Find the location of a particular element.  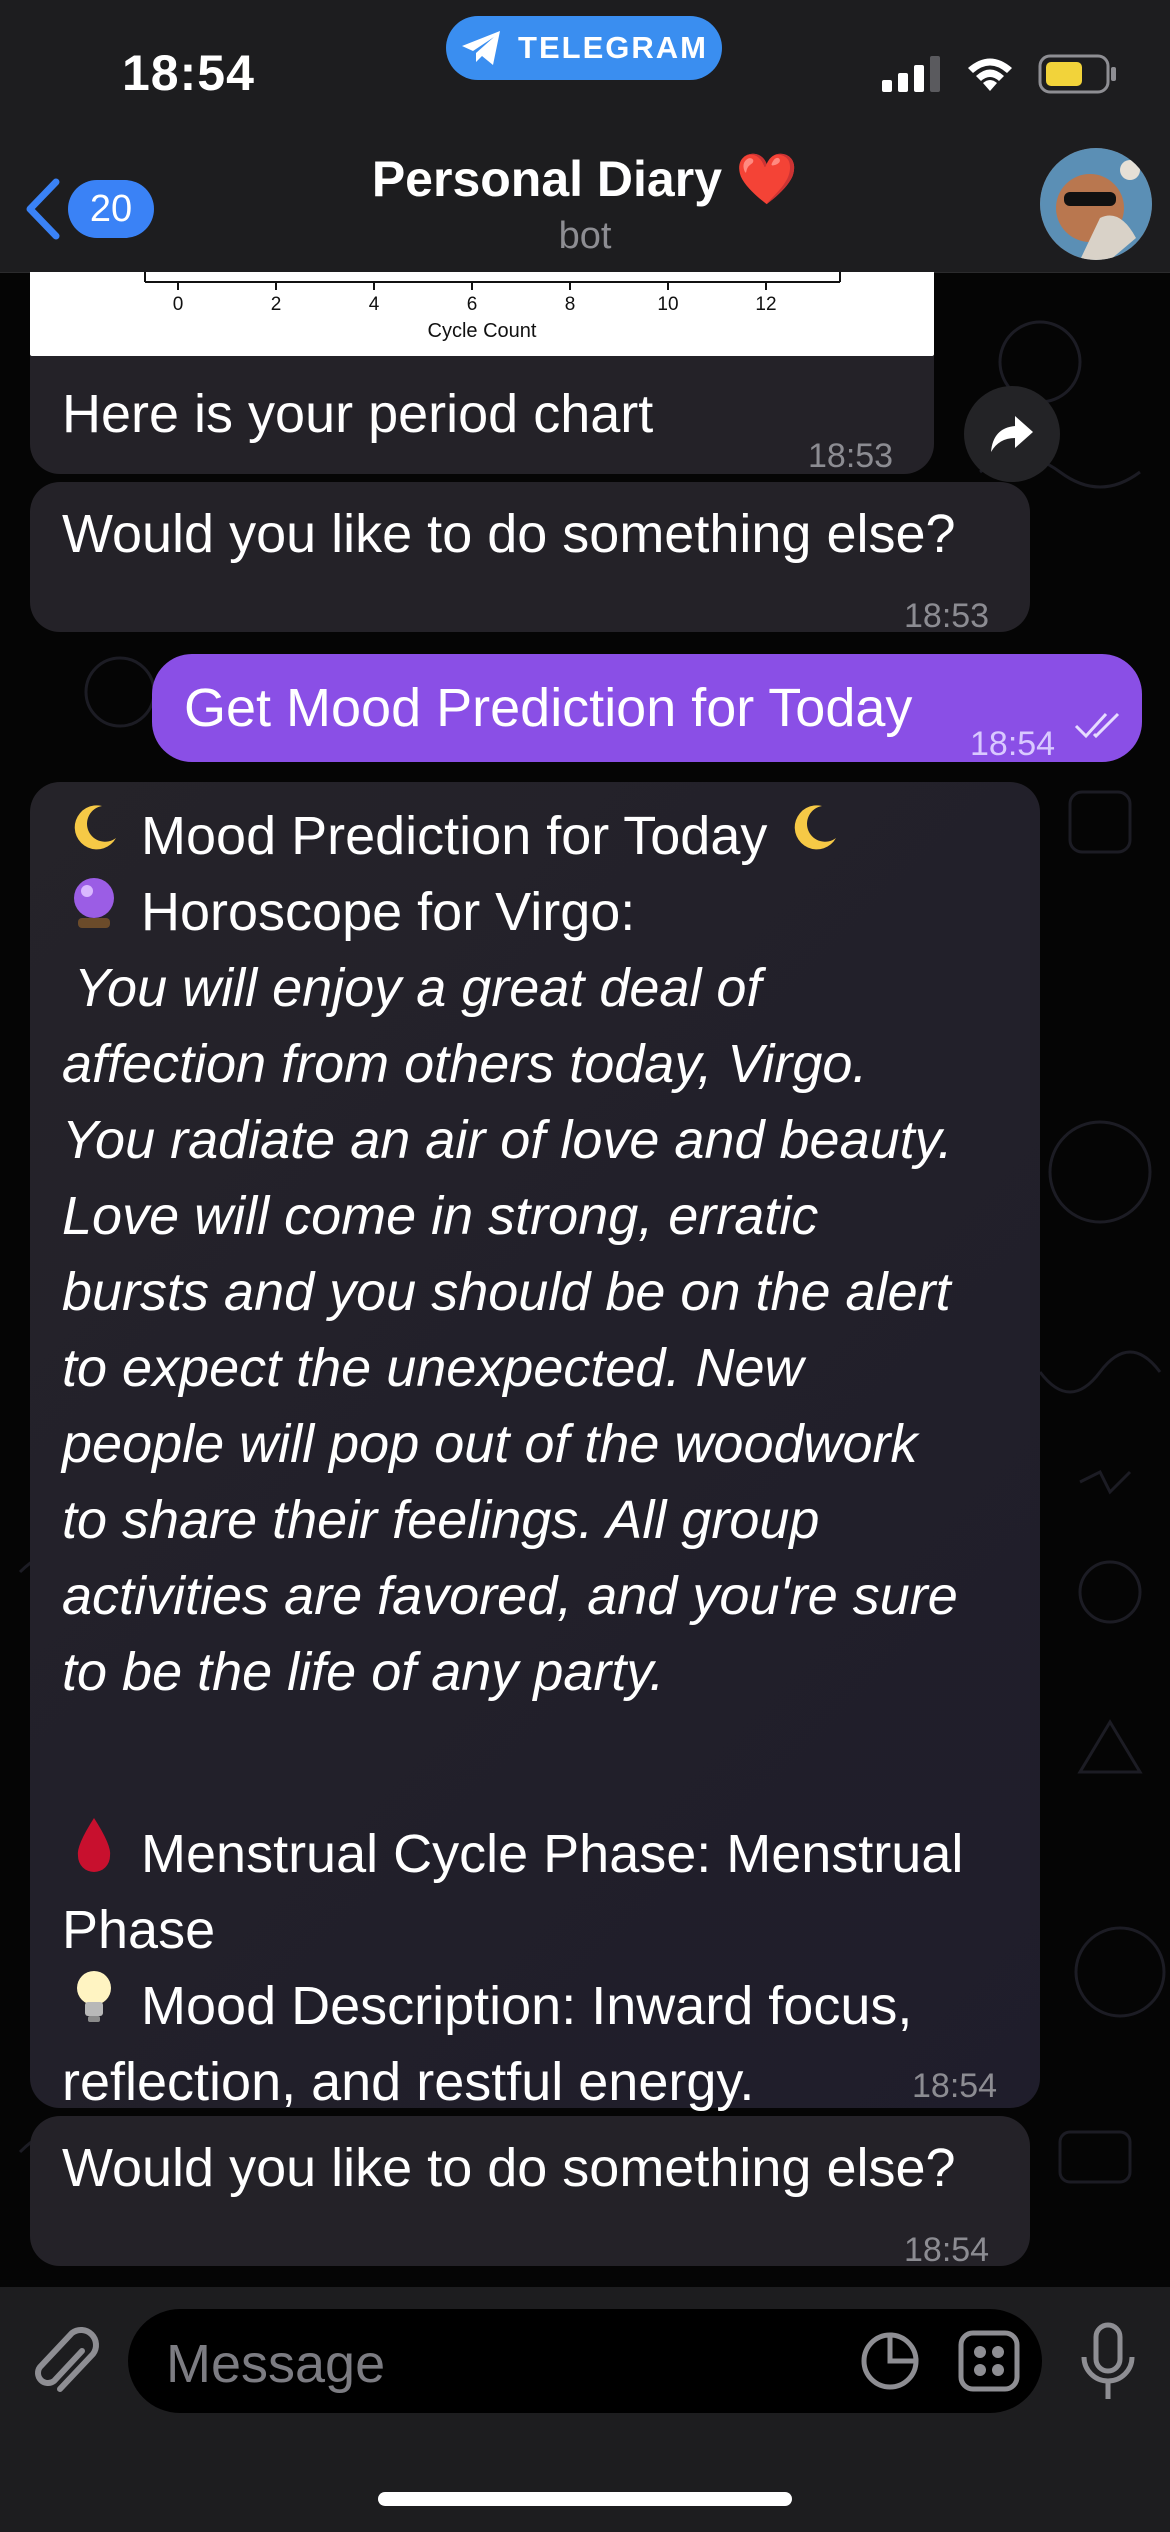

avatar-image is located at coordinates (1096, 204).